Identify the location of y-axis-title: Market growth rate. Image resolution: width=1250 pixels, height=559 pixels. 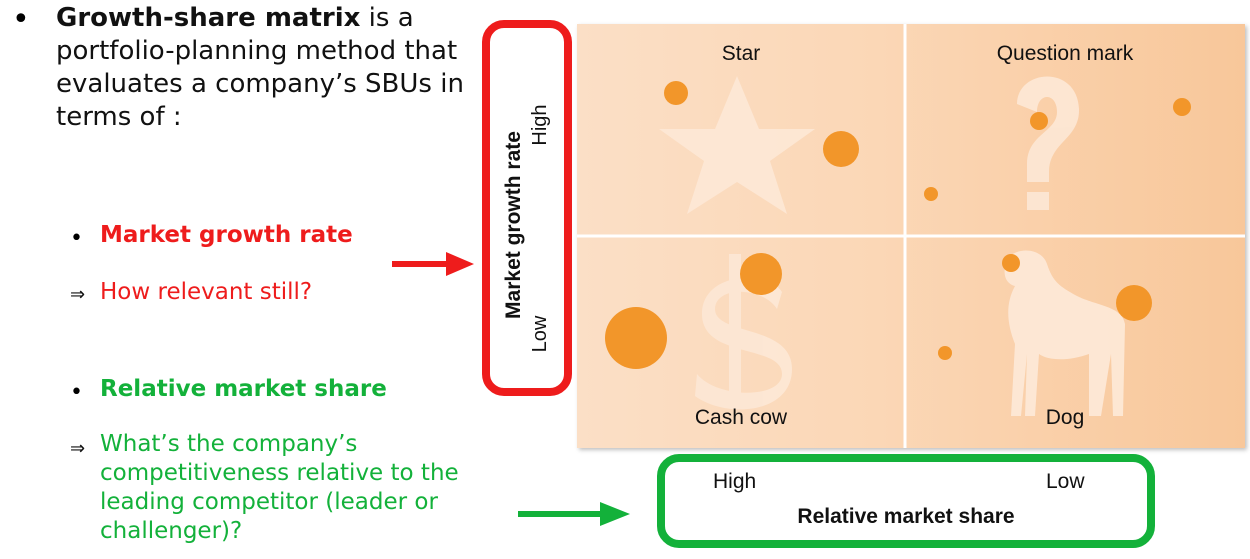
(513, 225).